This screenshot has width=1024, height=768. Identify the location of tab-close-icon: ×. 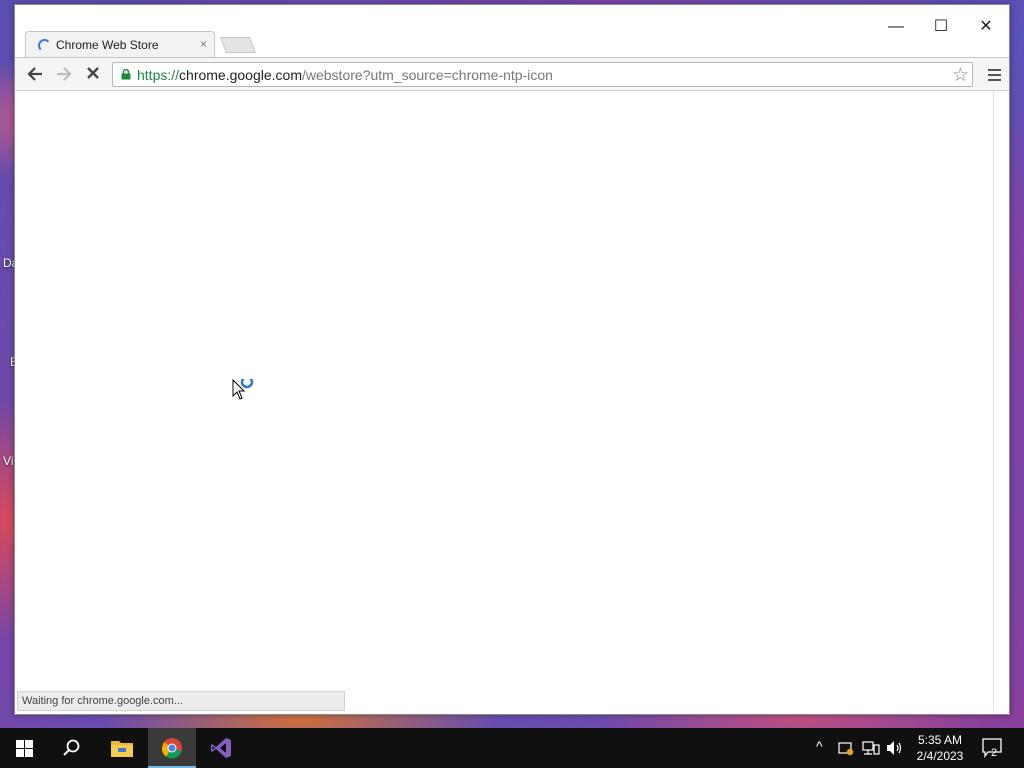
(203, 44).